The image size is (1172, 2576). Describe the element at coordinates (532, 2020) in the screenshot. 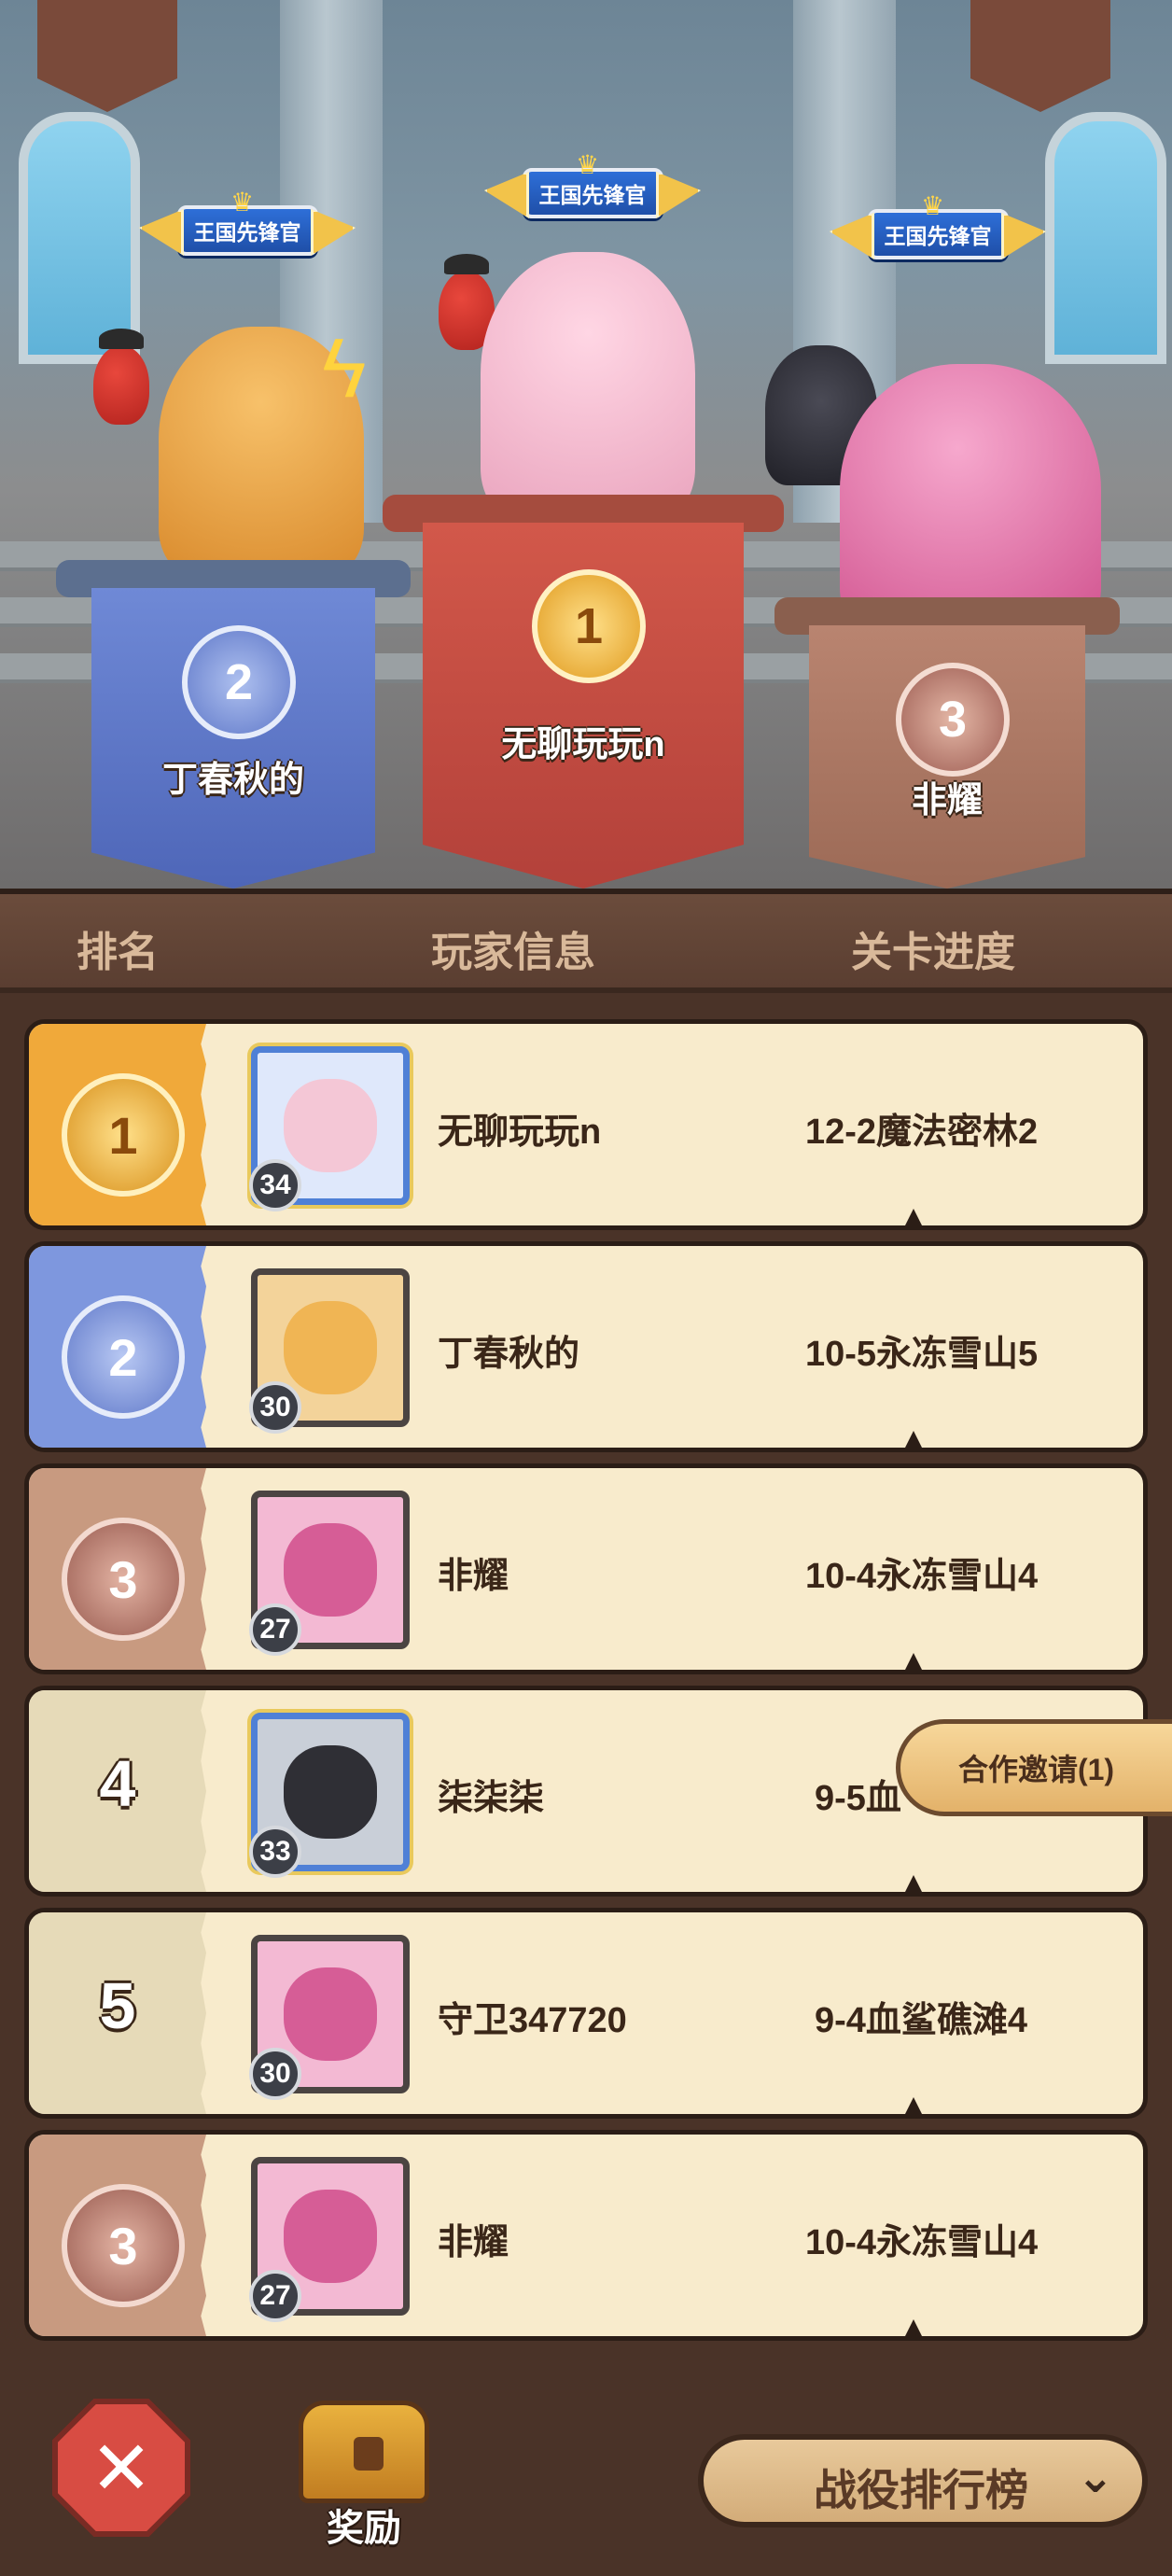

I see `player-name: 守卫347720` at that location.